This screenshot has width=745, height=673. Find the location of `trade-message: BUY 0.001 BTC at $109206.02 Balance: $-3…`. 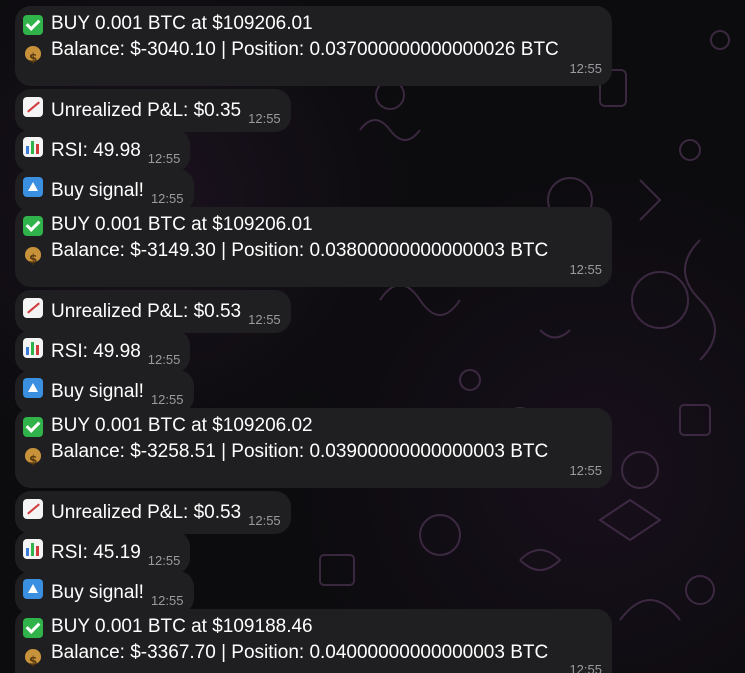

trade-message: BUY 0.001 BTC at $109206.02 Balance: $-3… is located at coordinates (313, 448).